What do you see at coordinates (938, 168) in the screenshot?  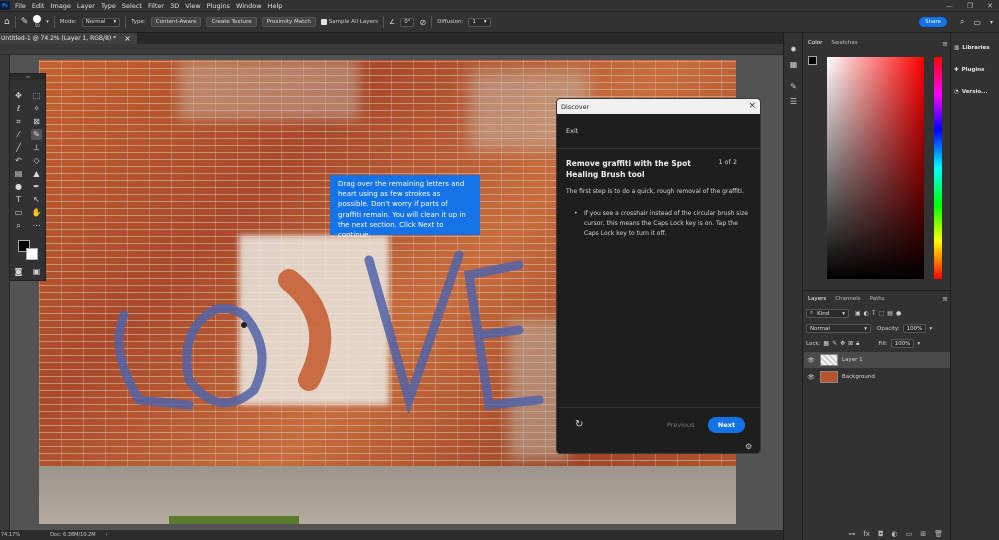 I see `hue-slider` at bounding box center [938, 168].